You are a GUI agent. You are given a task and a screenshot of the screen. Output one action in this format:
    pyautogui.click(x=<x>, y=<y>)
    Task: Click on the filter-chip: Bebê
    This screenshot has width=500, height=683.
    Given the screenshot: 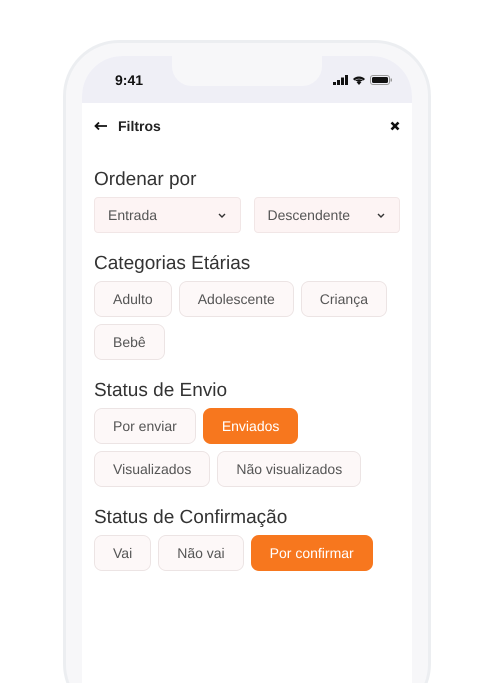 What is the action you would take?
    pyautogui.click(x=129, y=342)
    